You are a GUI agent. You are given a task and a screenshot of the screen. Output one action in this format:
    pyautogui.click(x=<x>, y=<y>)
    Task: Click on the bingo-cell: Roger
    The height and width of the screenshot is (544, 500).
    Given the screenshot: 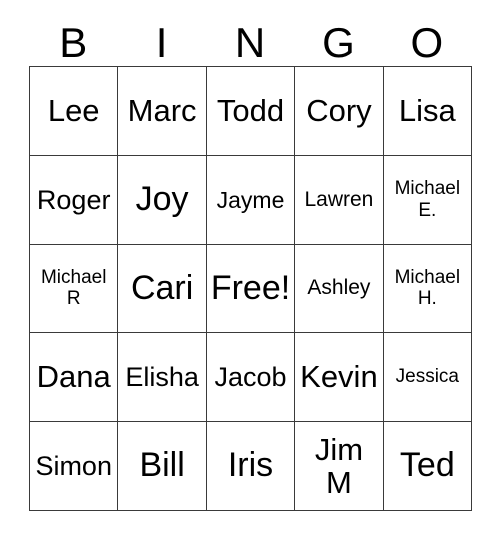 What is the action you would take?
    pyautogui.click(x=74, y=200)
    